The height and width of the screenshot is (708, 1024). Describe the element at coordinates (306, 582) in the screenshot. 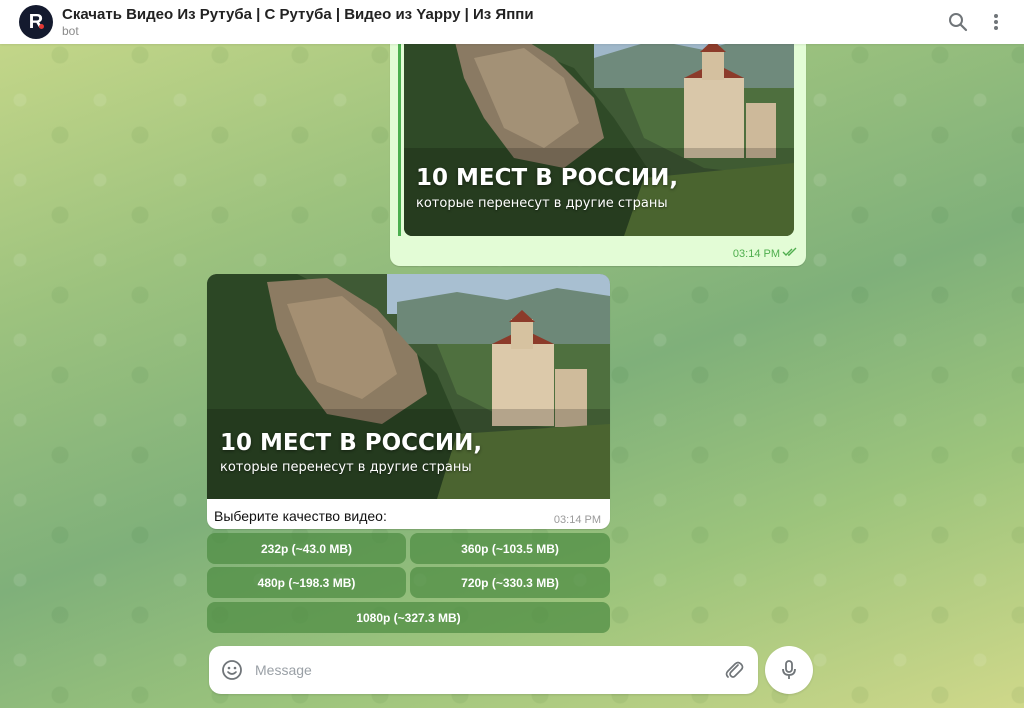

I see `quality-button-480p: 480p (~198.3 MB)` at that location.